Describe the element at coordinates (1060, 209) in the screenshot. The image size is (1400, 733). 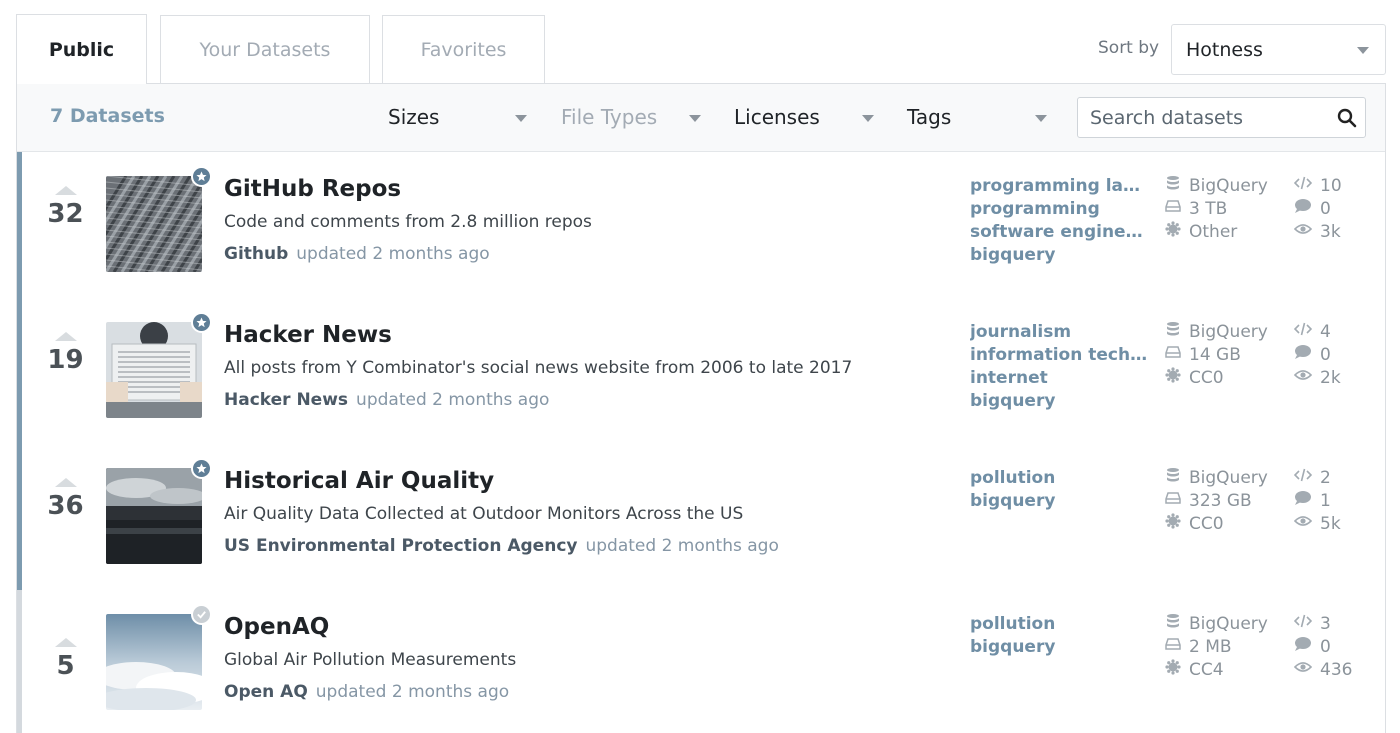
I see `tag-link: programming` at that location.